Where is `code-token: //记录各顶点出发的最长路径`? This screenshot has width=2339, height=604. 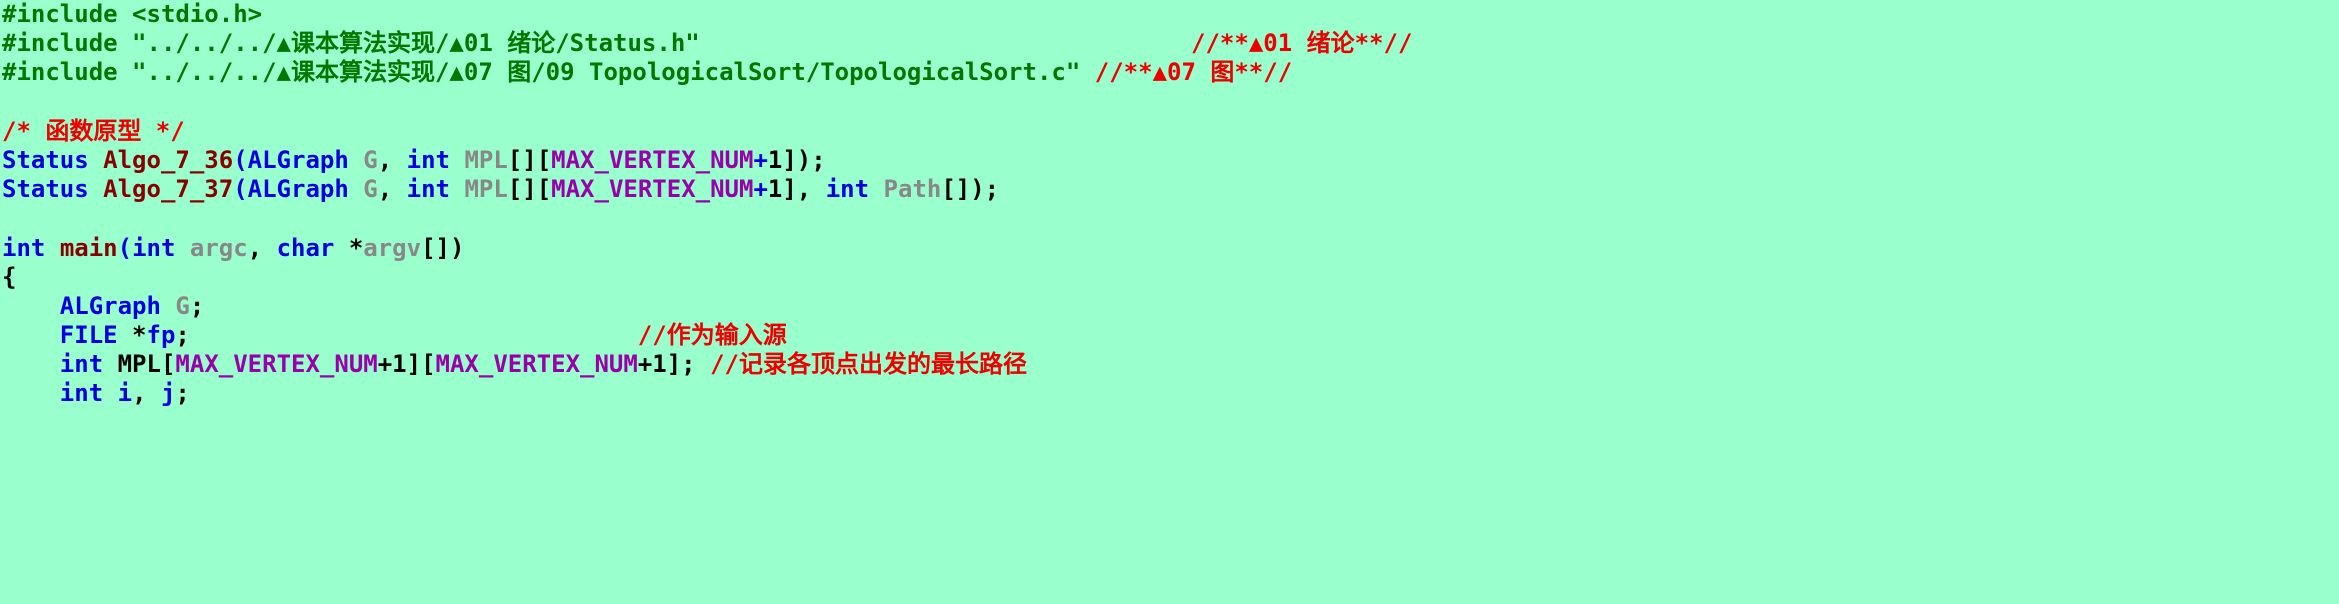
code-token: //记录各顶点出发的最长路径 is located at coordinates (868, 364).